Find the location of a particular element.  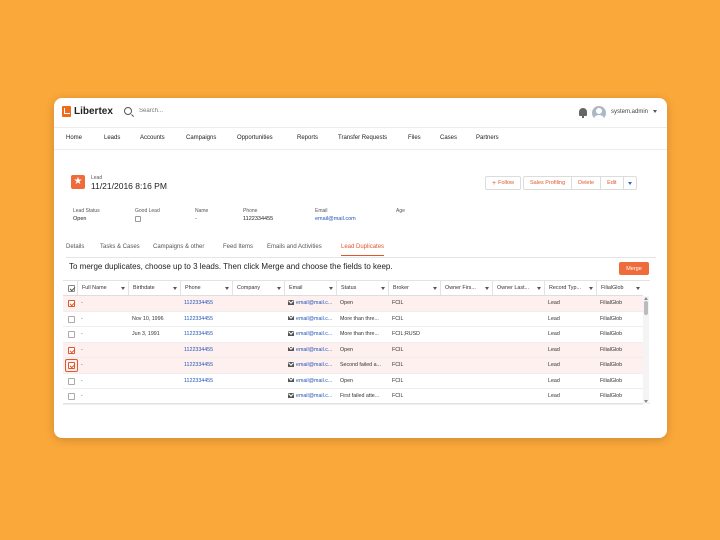

notification-bell-icon is located at coordinates (583, 113).